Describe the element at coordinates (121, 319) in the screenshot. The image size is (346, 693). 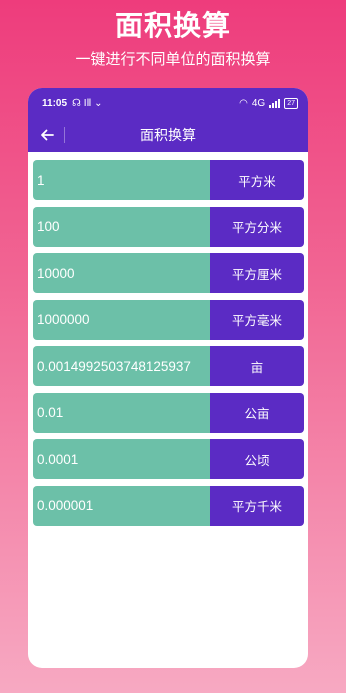
I see `value-input: 1000000` at that location.